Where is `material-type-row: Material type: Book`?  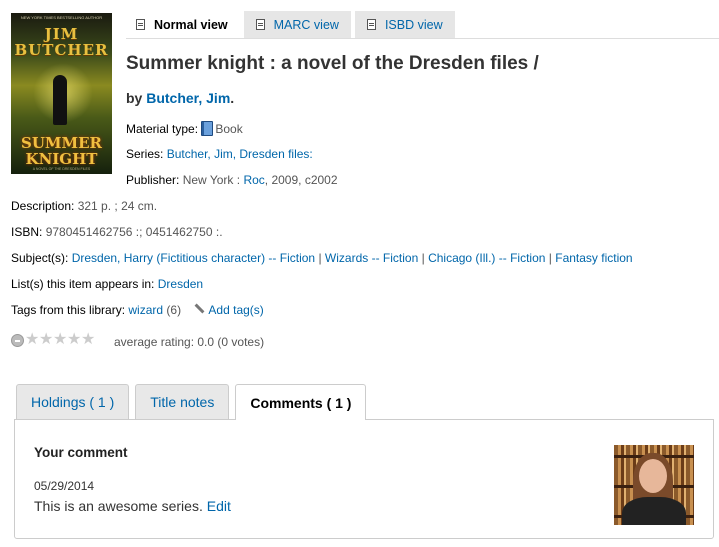
material-type-row: Material type: Book is located at coordinates (184, 128).